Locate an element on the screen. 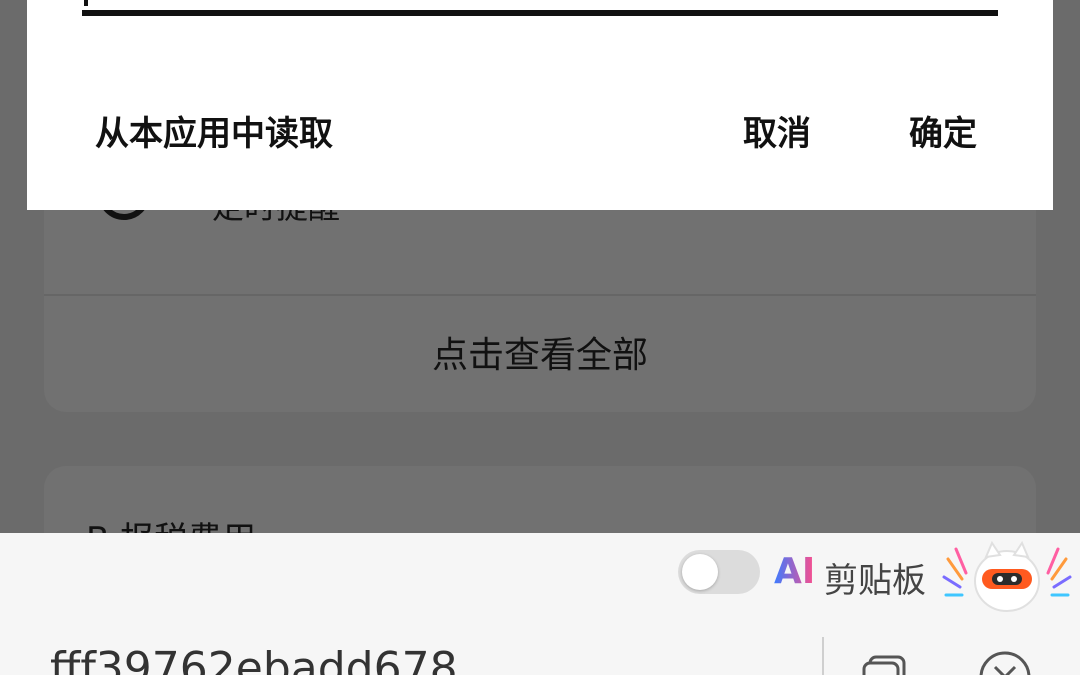  ai-label: AI is located at coordinates (795, 571).